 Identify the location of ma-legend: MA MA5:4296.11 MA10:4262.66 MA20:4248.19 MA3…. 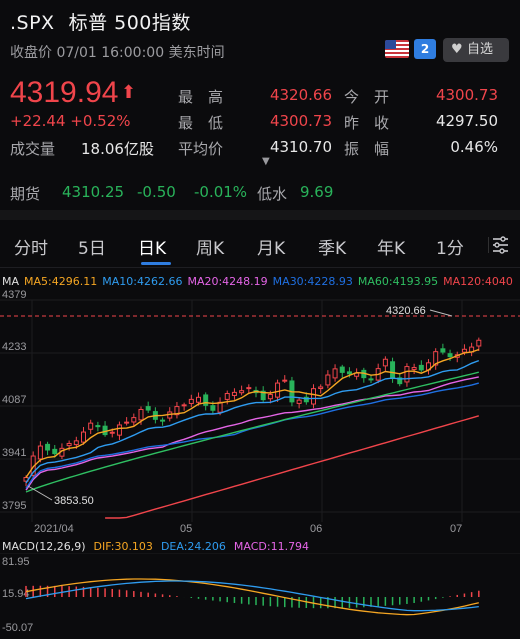
(260, 281).